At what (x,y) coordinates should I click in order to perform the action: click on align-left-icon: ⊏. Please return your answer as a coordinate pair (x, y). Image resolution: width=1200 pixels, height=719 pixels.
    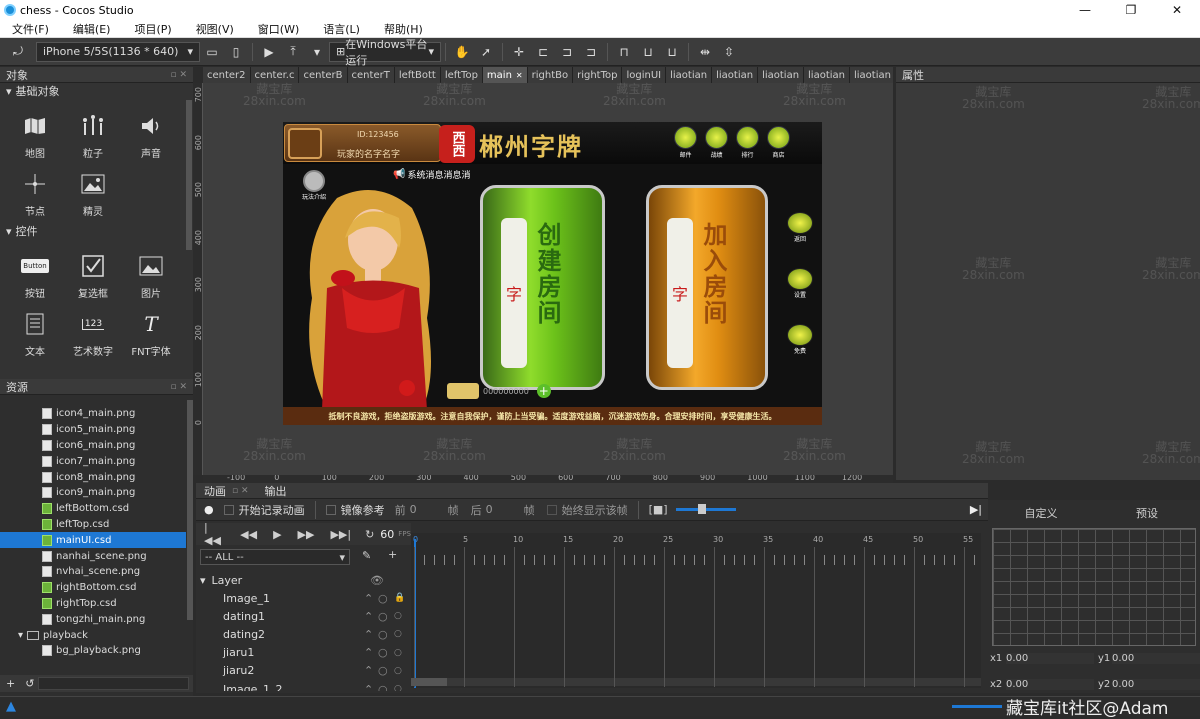
    Looking at the image, I should click on (543, 52).